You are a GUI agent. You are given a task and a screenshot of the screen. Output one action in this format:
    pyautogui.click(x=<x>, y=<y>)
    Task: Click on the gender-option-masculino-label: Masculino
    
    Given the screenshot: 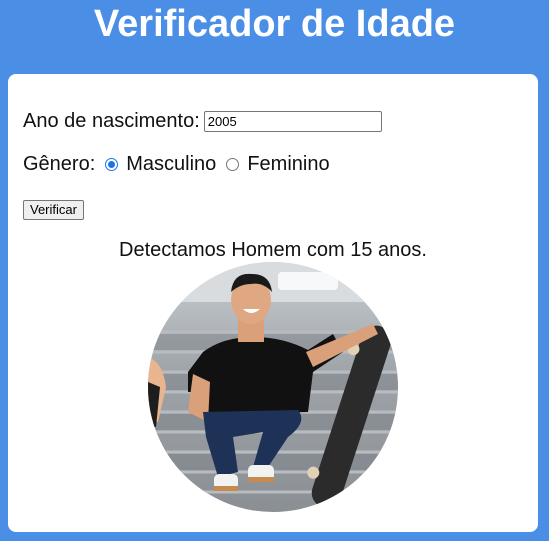 What is the action you would take?
    pyautogui.click(x=171, y=164)
    